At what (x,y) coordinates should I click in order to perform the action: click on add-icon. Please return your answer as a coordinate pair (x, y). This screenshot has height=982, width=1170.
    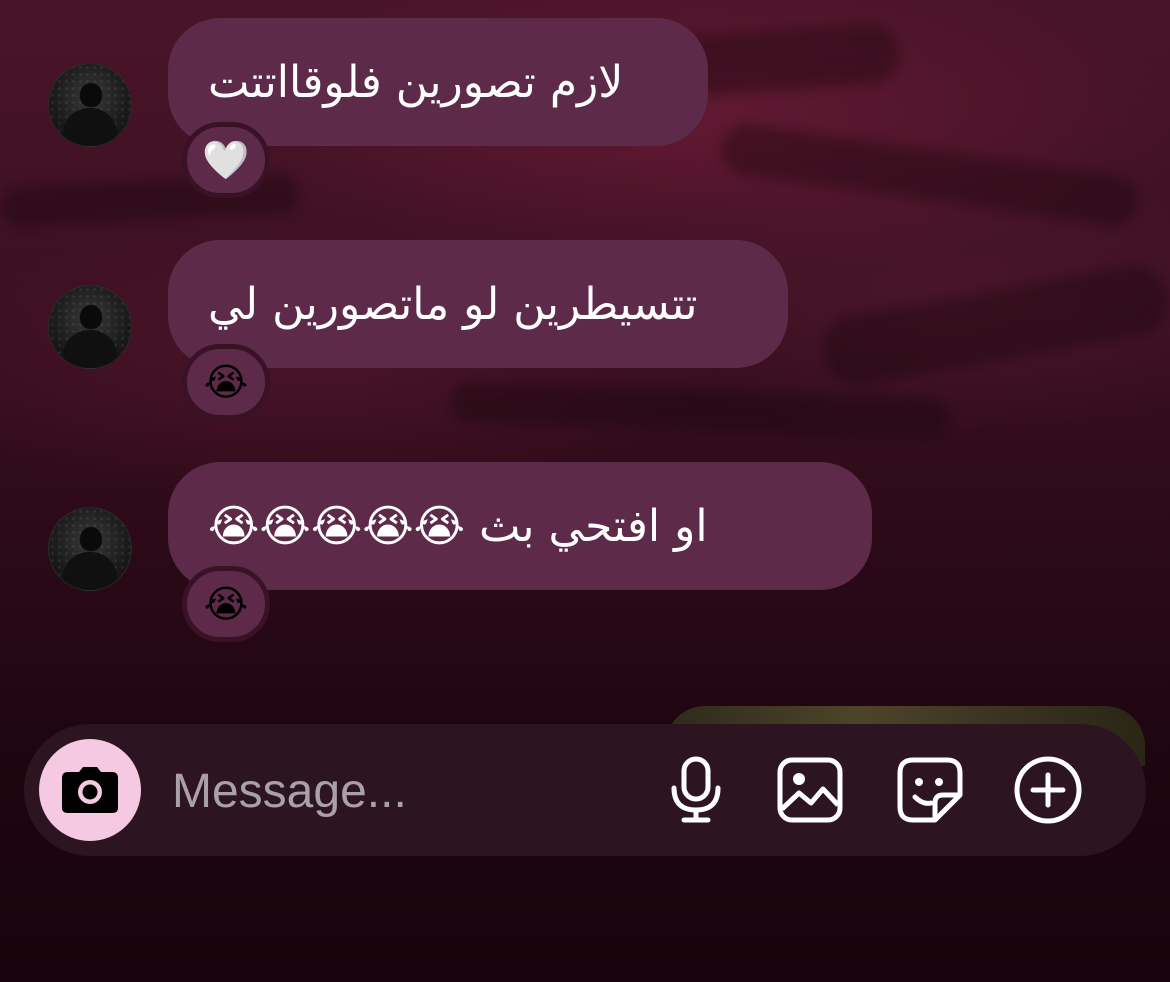
    Looking at the image, I should click on (1048, 790).